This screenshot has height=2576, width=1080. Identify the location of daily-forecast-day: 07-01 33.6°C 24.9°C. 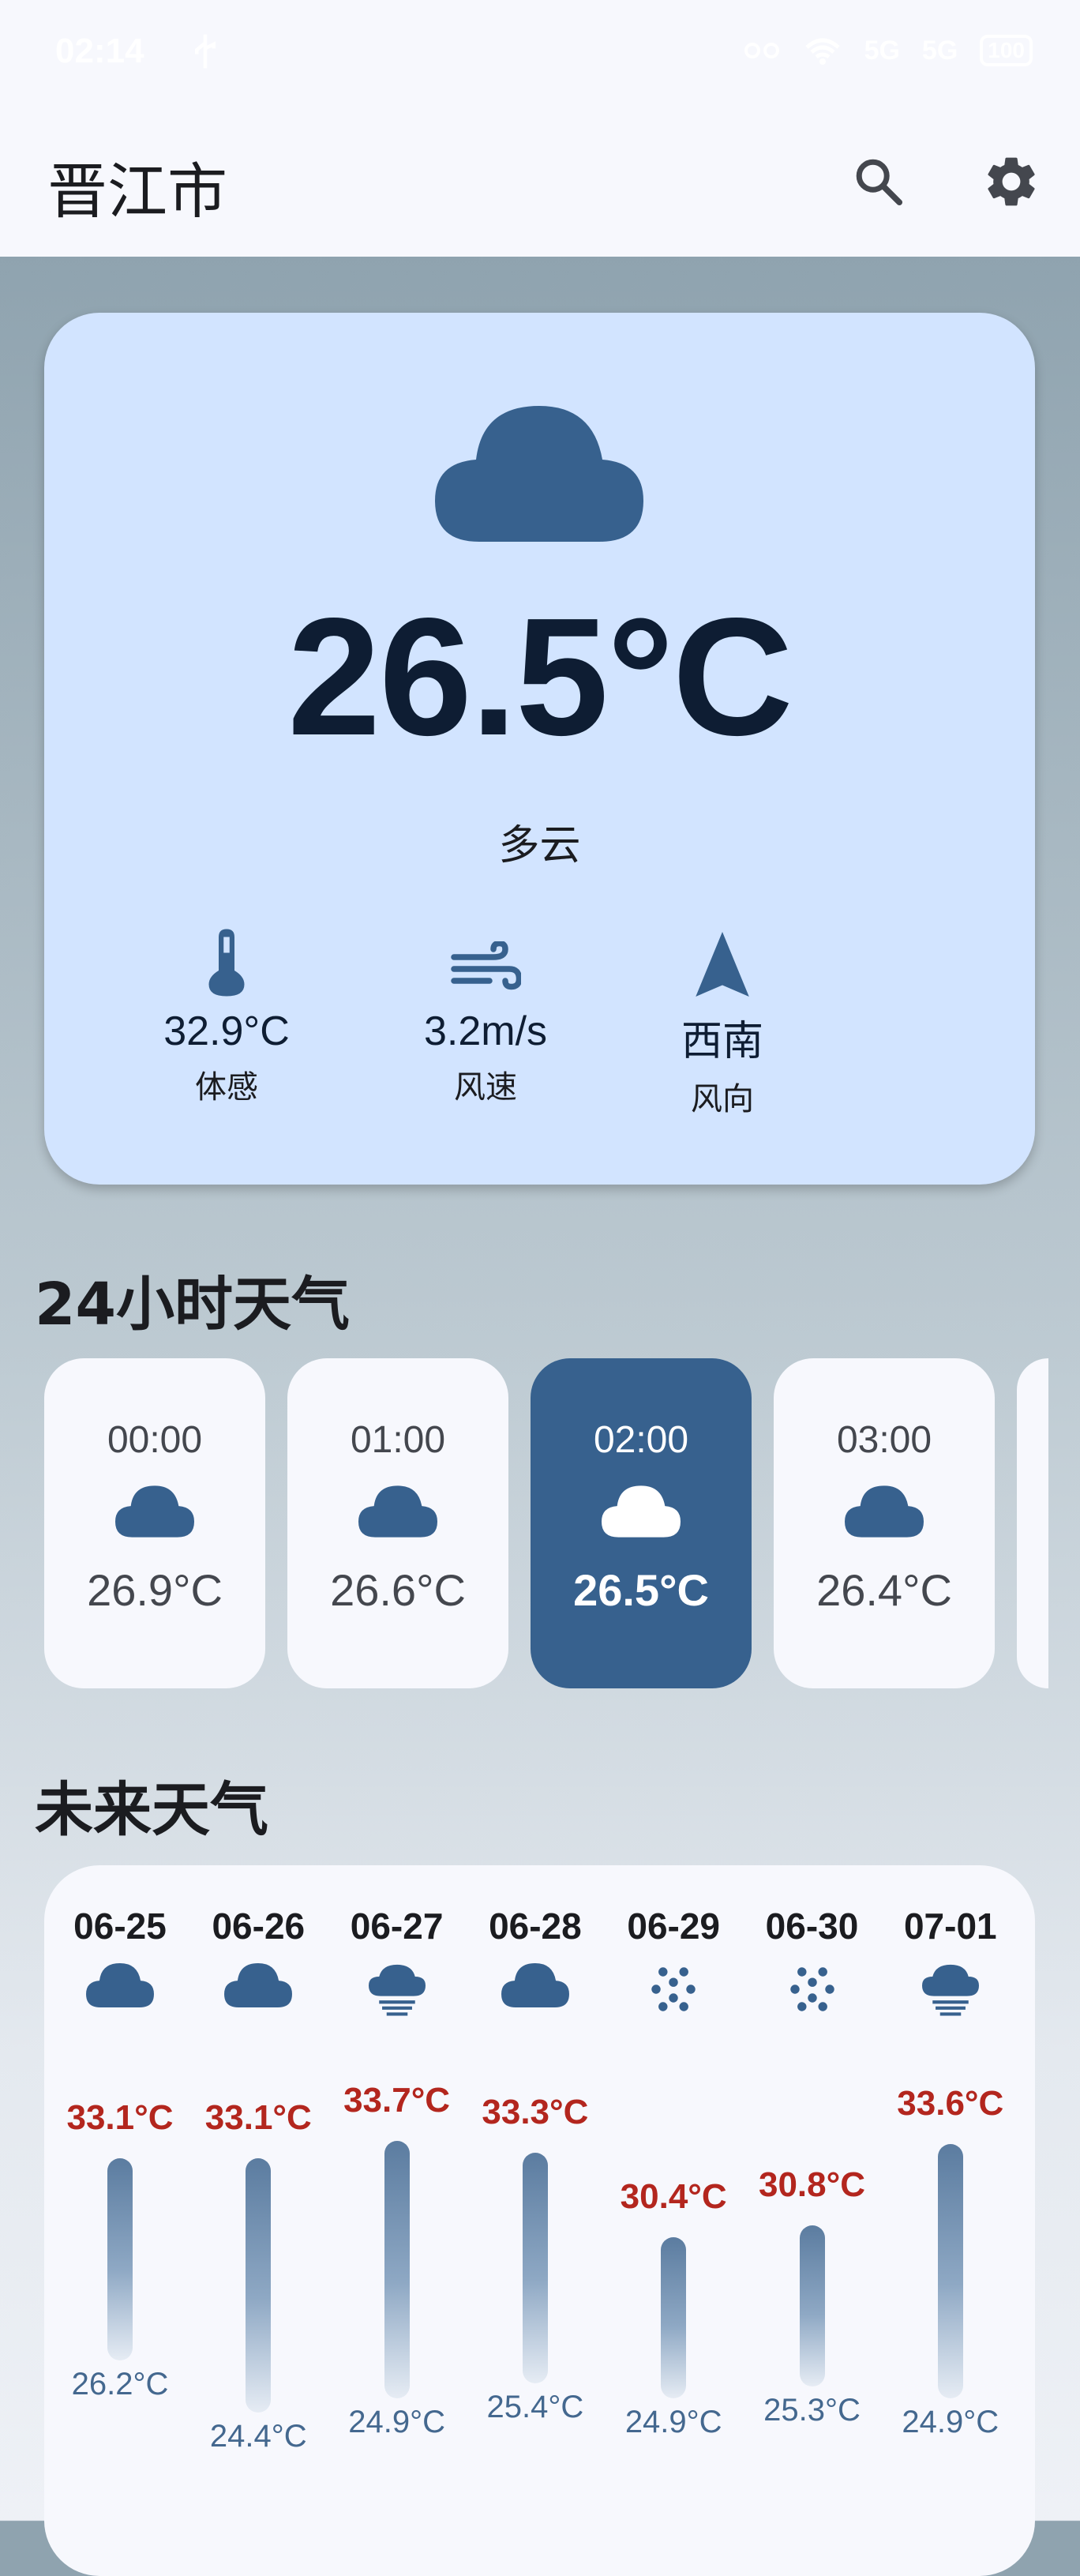
(950, 2220).